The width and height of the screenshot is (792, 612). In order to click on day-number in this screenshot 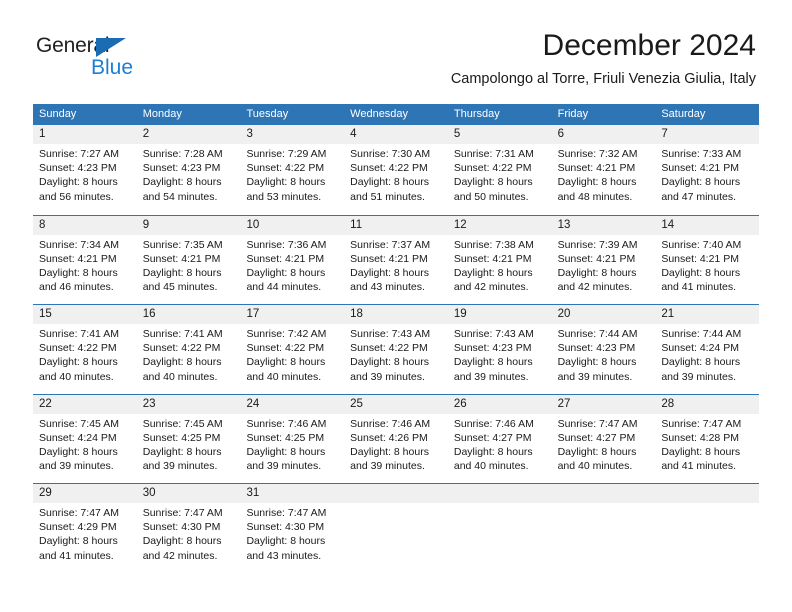, I will do `click(603, 493)`.